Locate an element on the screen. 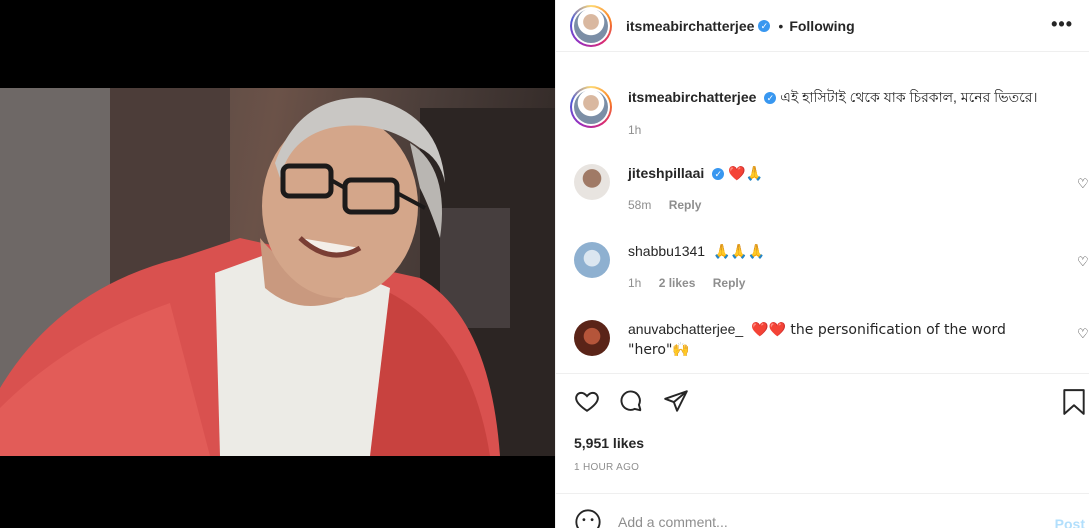 This screenshot has height=528, width=1089. post-actions: 5,951 likes 1 HOUR AGO is located at coordinates (822, 433).